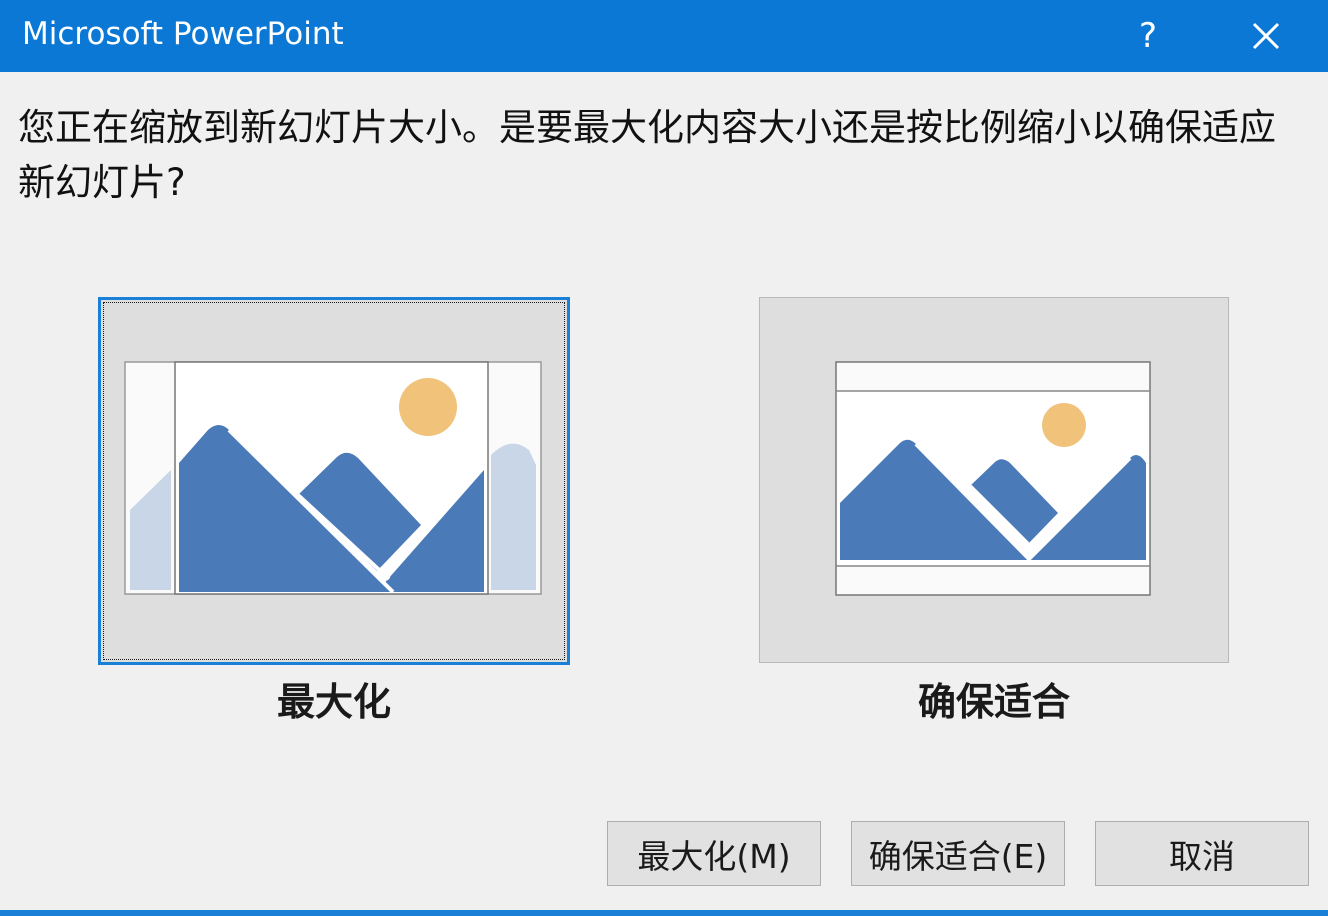 Image resolution: width=1328 pixels, height=916 pixels. I want to click on close-button, so click(1266, 36).